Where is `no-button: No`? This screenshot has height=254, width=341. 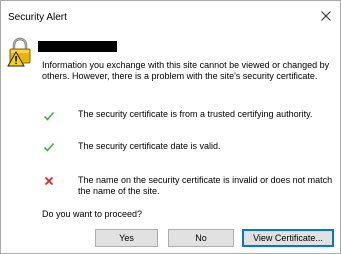 no-button: No is located at coordinates (201, 238).